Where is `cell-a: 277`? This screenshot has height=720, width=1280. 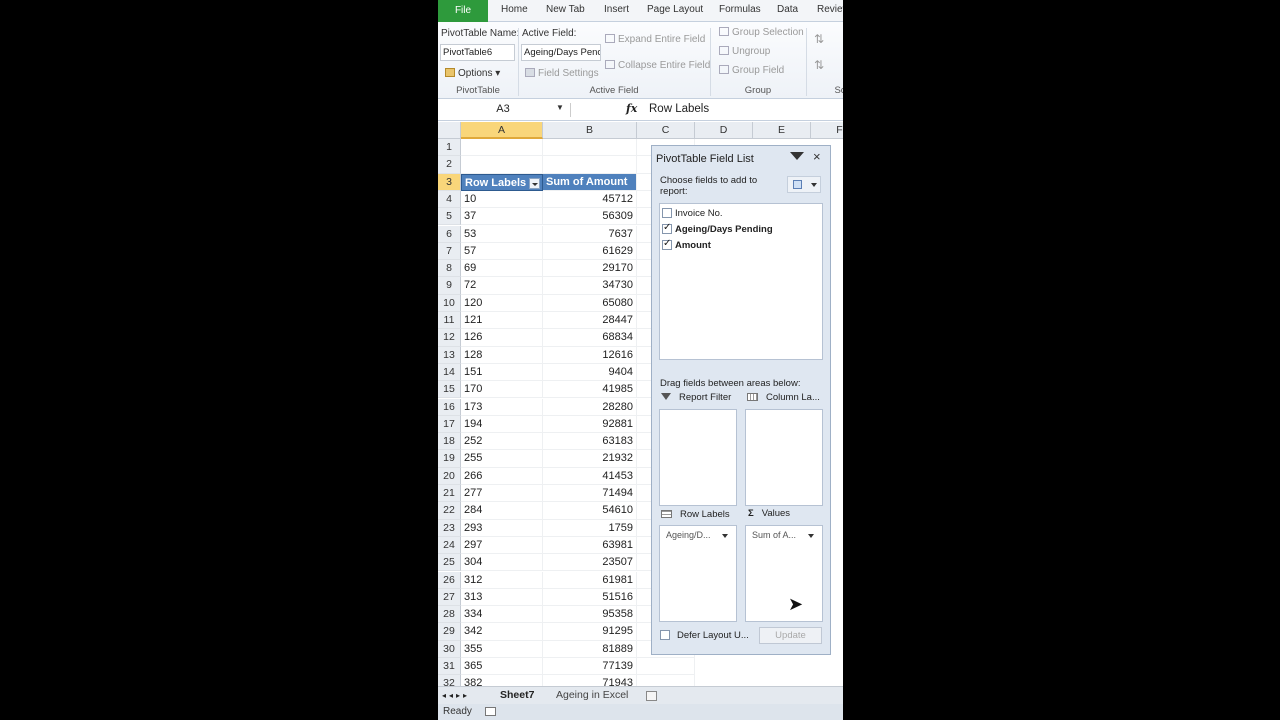 cell-a: 277 is located at coordinates (502, 494).